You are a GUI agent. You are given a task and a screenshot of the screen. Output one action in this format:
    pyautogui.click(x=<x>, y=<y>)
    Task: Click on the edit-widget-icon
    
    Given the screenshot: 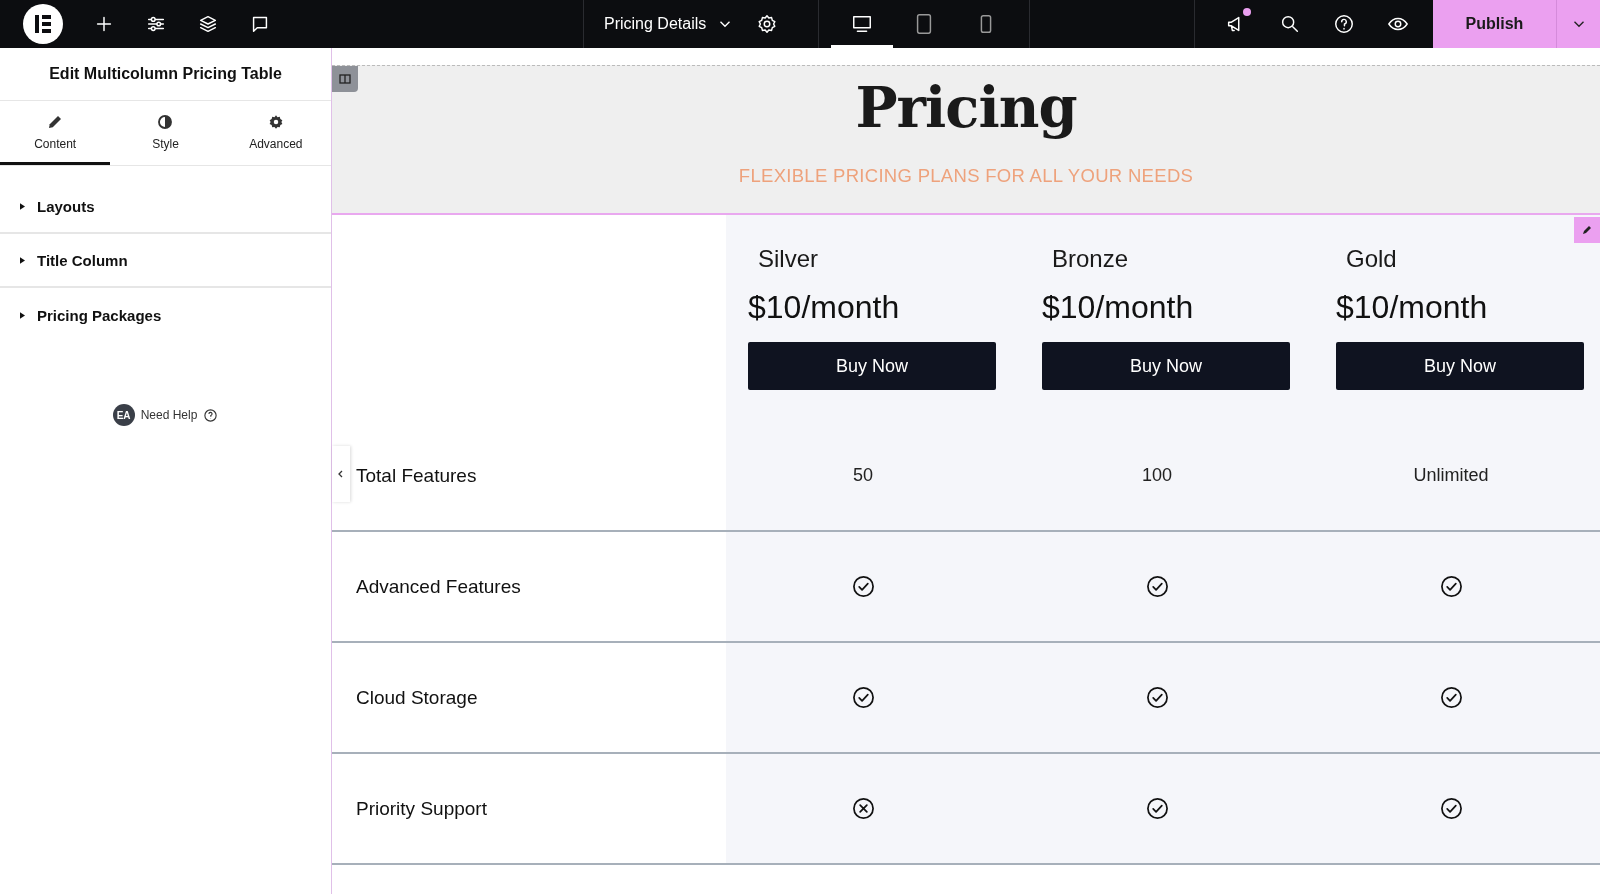 What is the action you would take?
    pyautogui.click(x=1587, y=230)
    